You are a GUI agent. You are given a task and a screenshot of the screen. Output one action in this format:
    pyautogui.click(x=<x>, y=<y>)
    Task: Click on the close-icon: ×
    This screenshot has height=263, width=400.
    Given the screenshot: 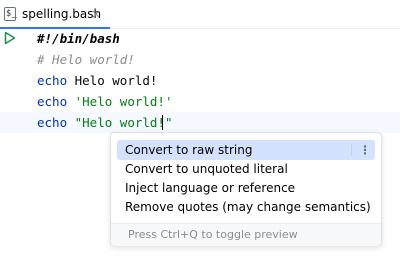 What is the action you would take?
    pyautogui.click(x=96, y=14)
    